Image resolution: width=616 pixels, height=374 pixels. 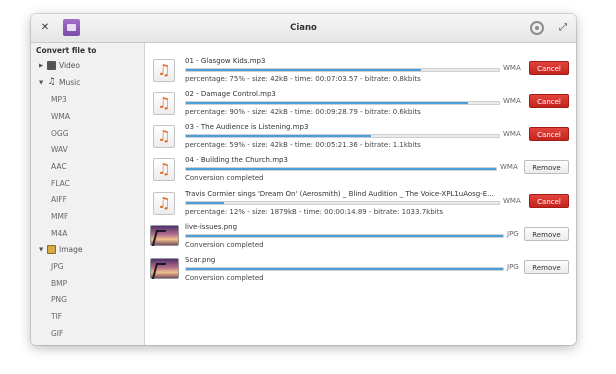 What do you see at coordinates (200, 260) in the screenshot?
I see `file-name: Scar.png` at bounding box center [200, 260].